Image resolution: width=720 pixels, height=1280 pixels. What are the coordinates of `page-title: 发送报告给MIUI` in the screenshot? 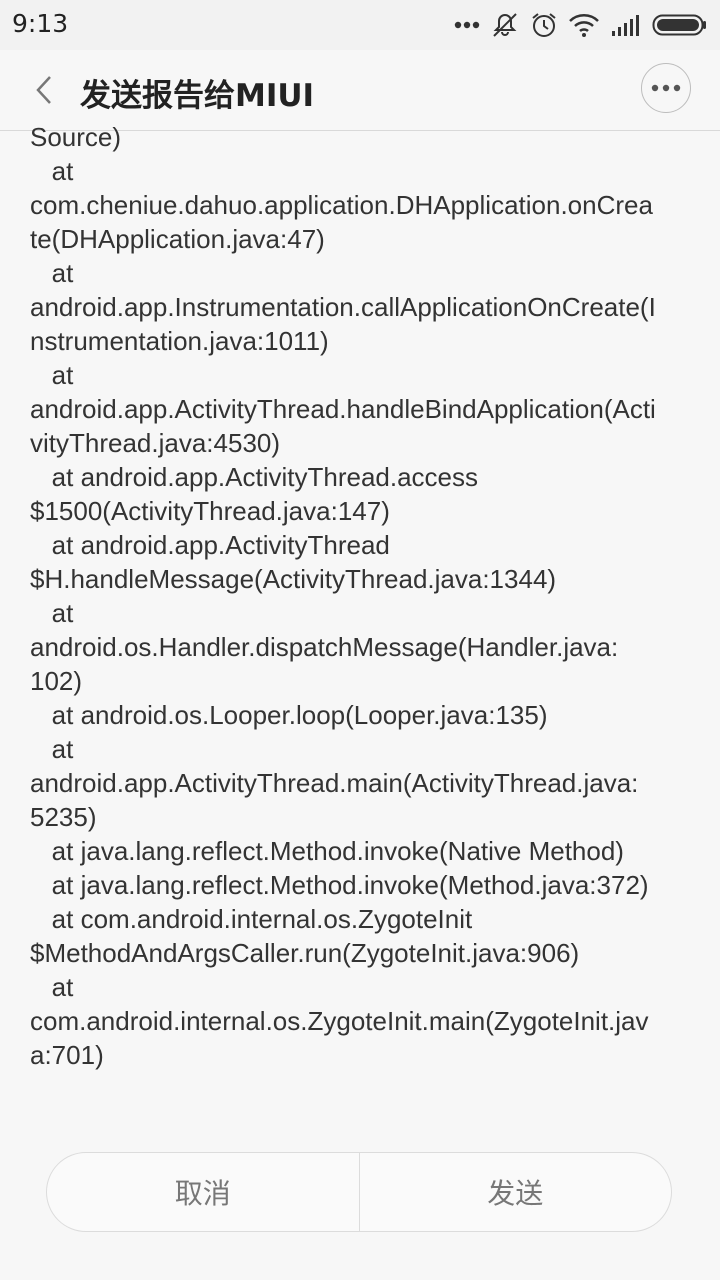 It's located at (197, 96).